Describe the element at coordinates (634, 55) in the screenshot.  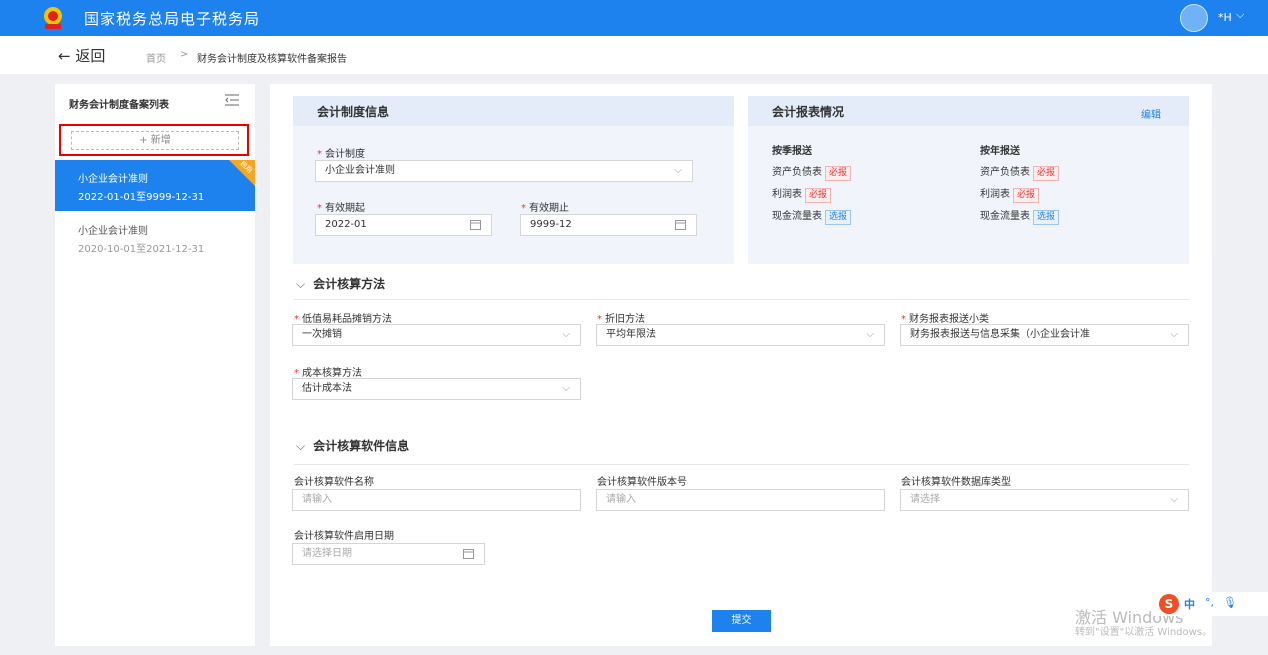
I see `nav-bar: ← 返回 首页 > 财务会计制度及核算软件备案报告` at that location.